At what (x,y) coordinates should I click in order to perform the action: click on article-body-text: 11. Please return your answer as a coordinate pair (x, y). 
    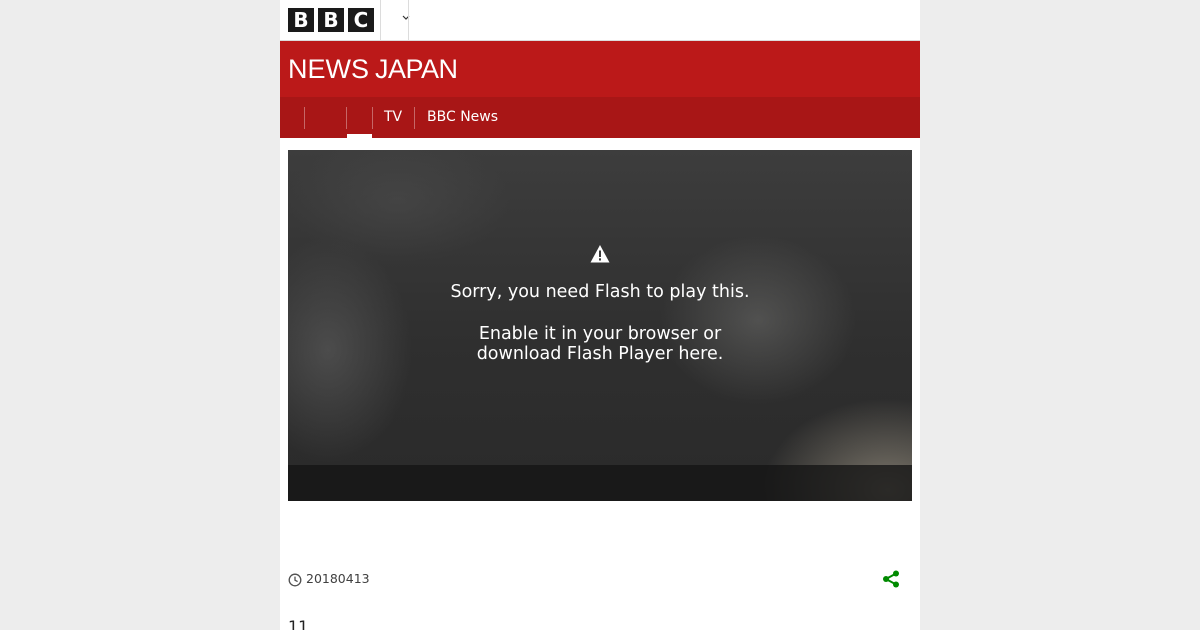
    Looking at the image, I should click on (298, 623).